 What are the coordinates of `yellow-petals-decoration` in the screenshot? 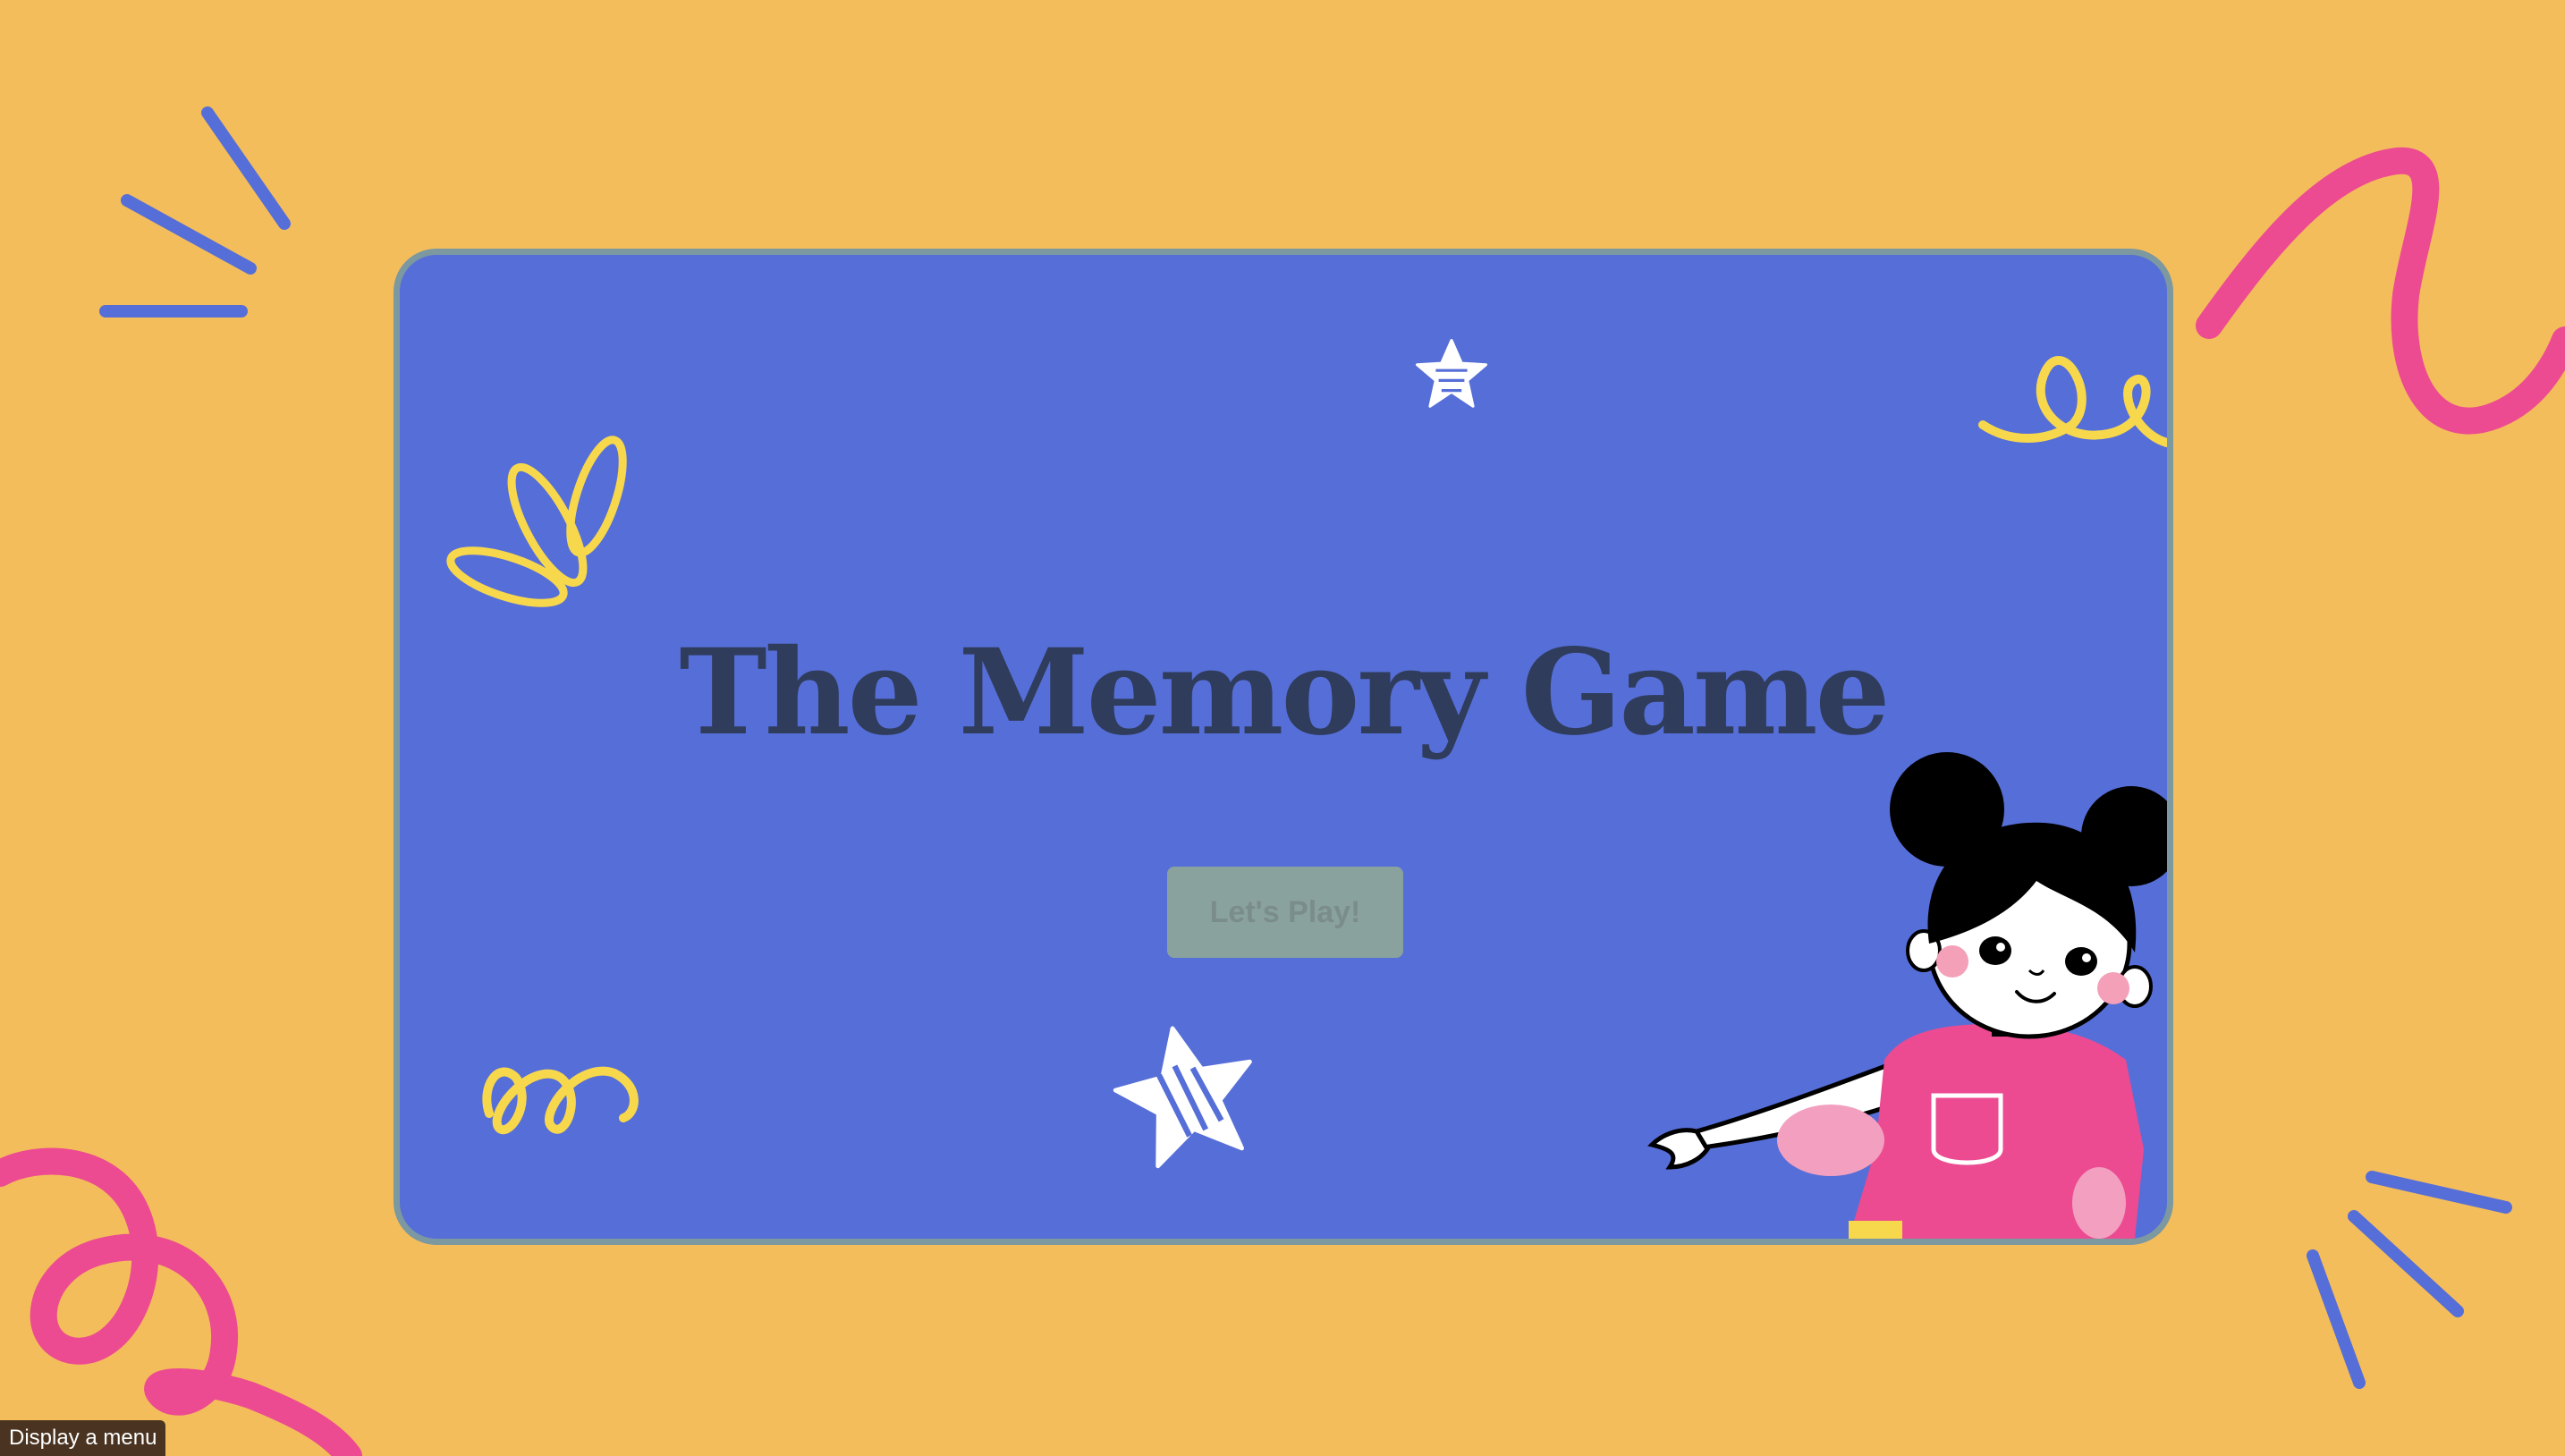 It's located at (536, 521).